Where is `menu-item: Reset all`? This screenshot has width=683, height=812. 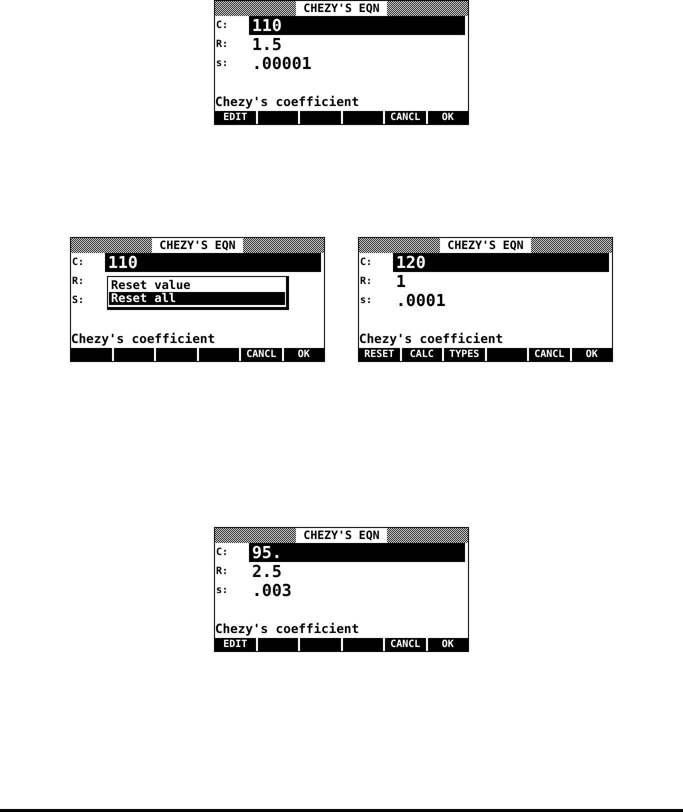 menu-item: Reset all is located at coordinates (197, 298).